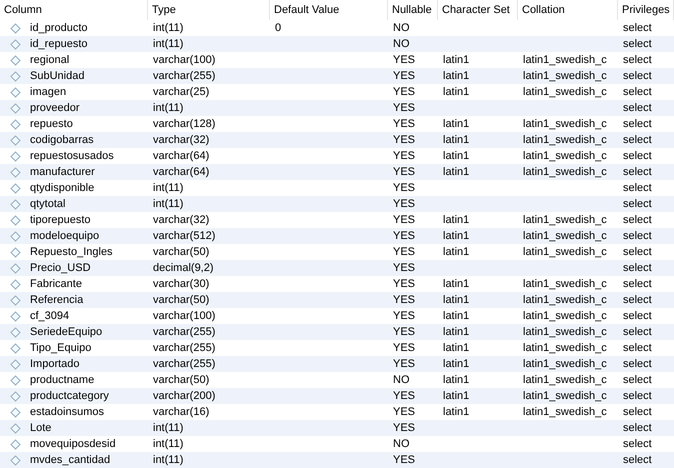 The image size is (674, 468). What do you see at coordinates (55, 108) in the screenshot?
I see `column-name: proveedor` at bounding box center [55, 108].